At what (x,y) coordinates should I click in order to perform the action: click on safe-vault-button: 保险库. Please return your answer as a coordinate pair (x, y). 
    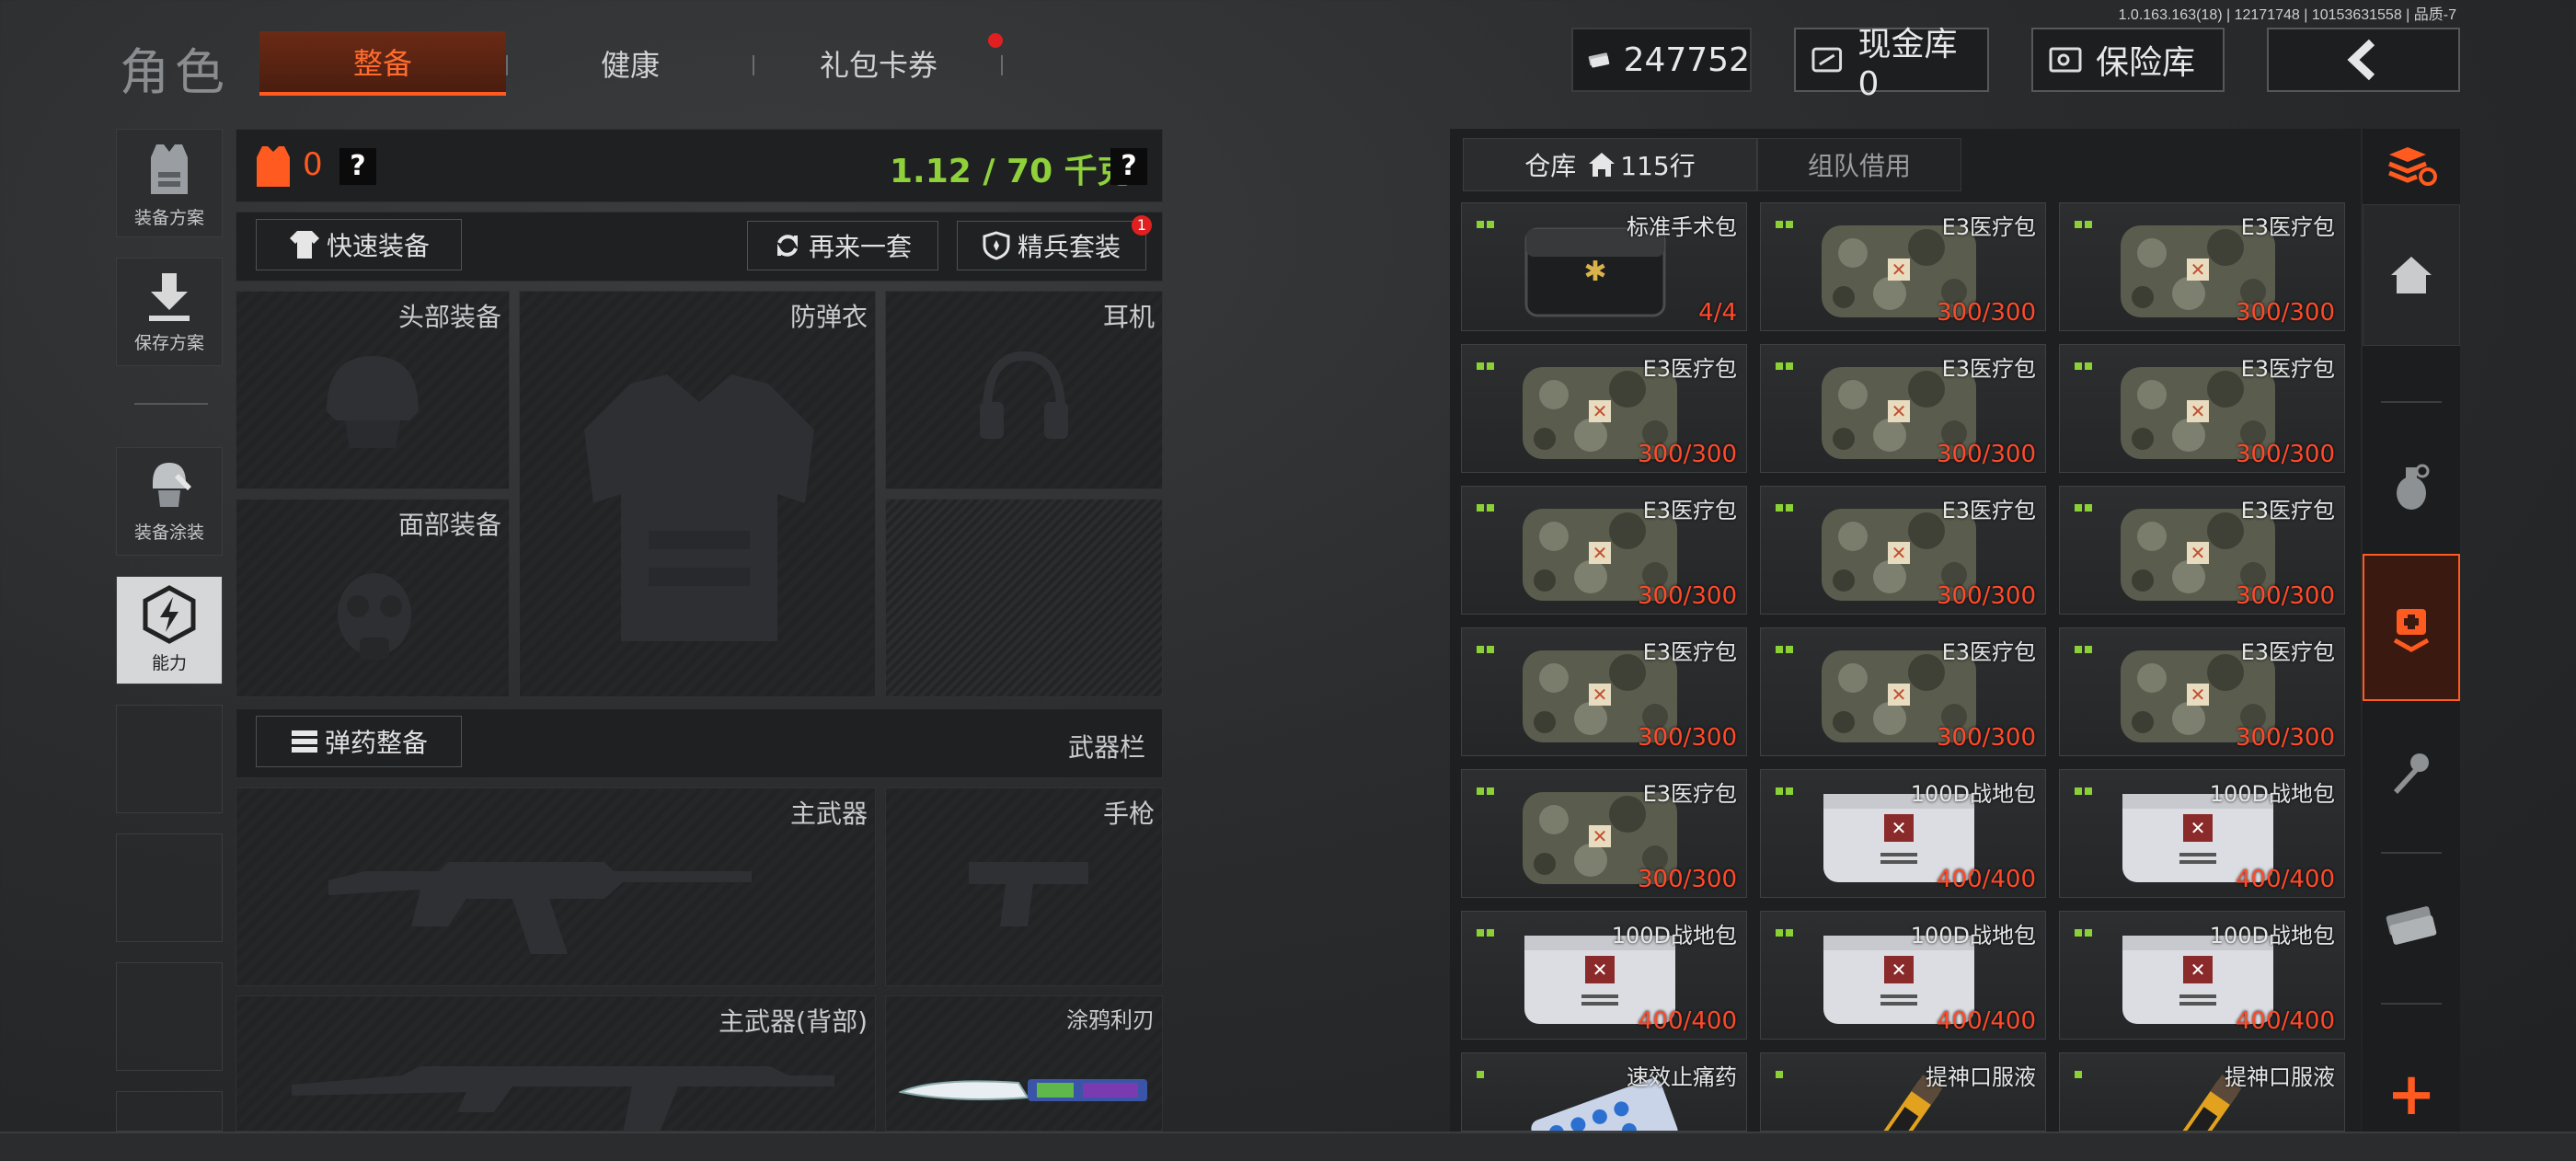
    Looking at the image, I should click on (2128, 60).